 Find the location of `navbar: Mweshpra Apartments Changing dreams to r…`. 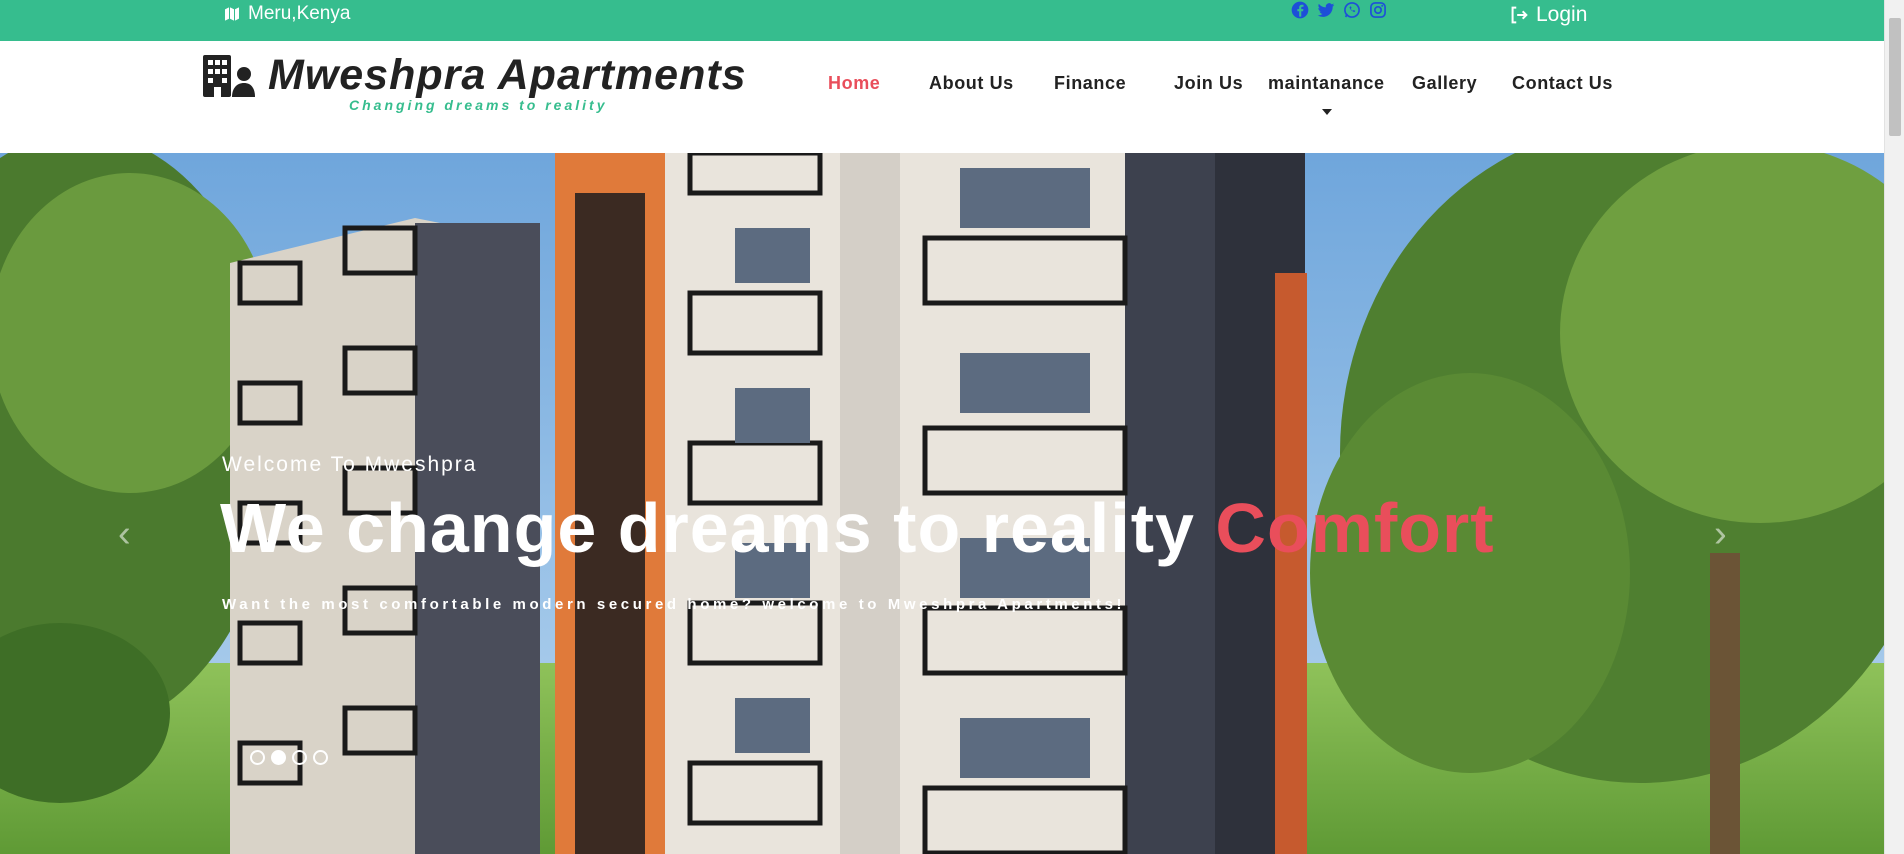

navbar: Mweshpra Apartments Changing dreams to r… is located at coordinates (942, 97).